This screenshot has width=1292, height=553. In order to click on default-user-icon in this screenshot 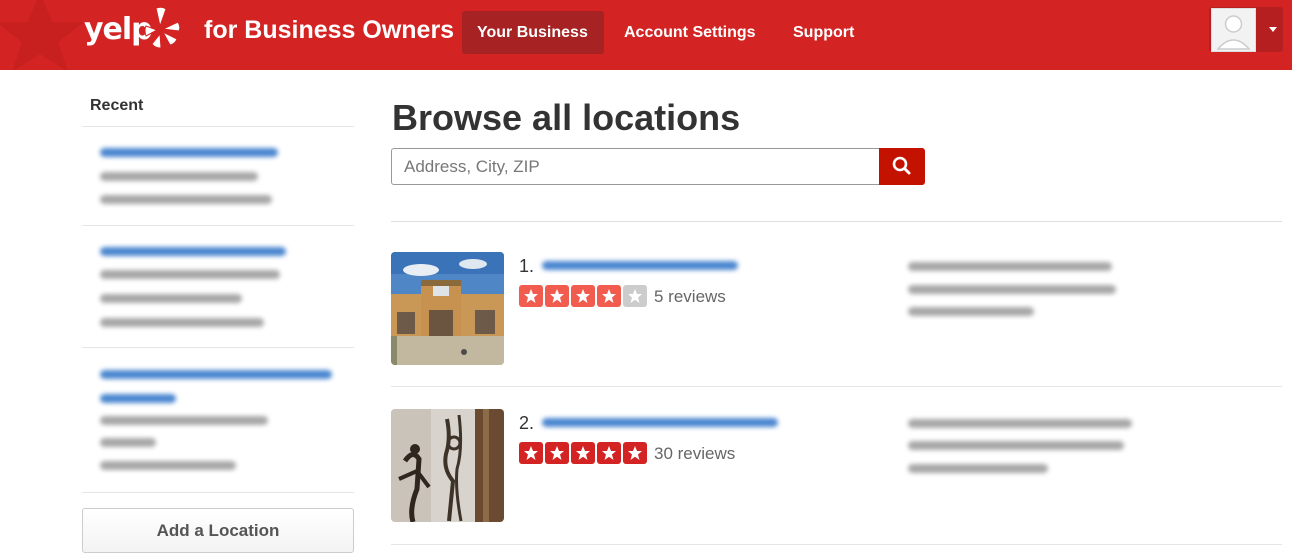, I will do `click(1233, 32)`.